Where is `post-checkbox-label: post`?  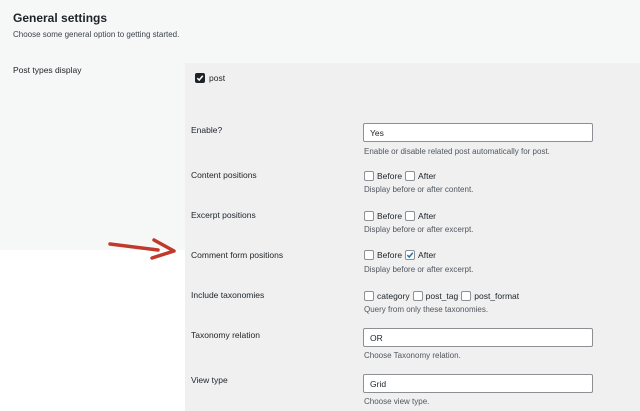
post-checkbox-label: post is located at coordinates (217, 78).